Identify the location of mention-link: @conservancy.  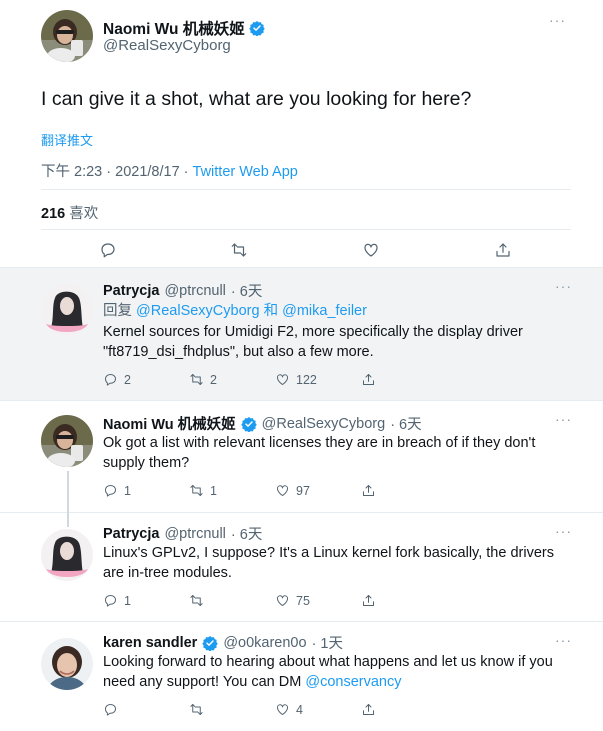
(353, 682).